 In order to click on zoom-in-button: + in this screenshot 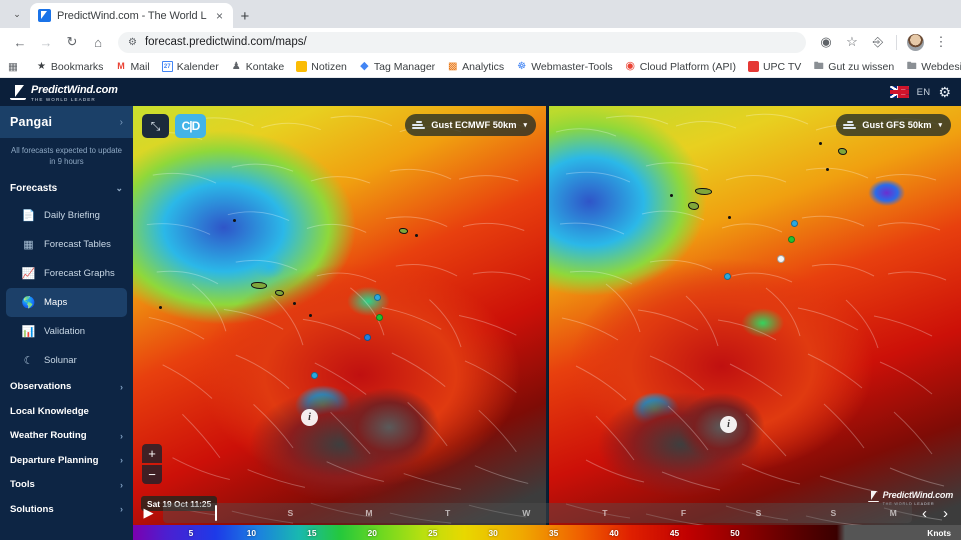, I will do `click(152, 453)`.